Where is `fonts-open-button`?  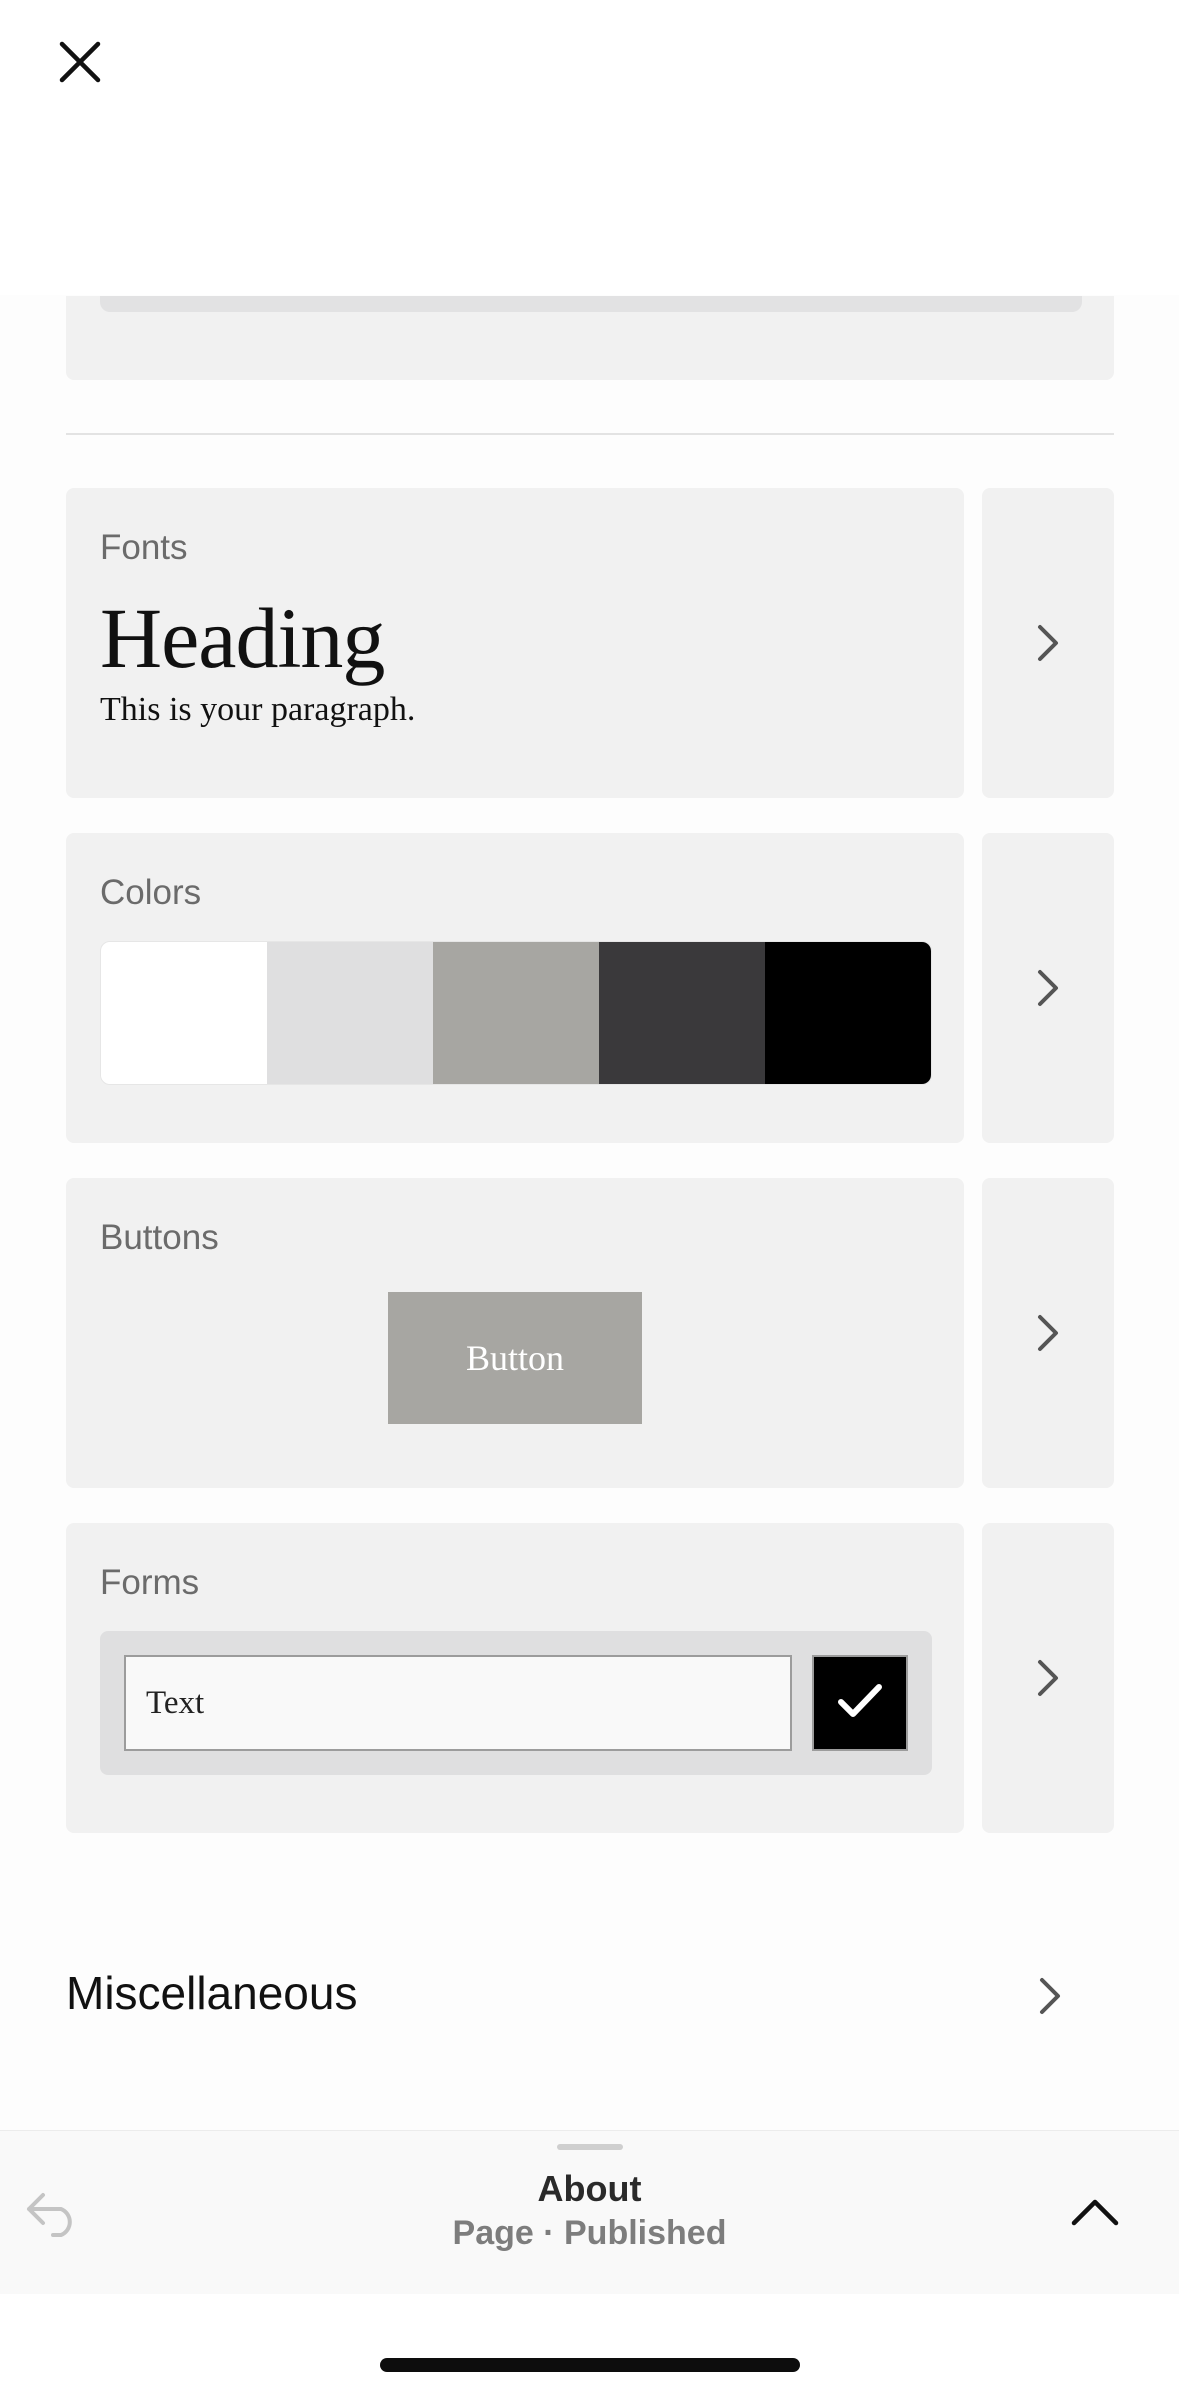
fonts-open-button is located at coordinates (1048, 643).